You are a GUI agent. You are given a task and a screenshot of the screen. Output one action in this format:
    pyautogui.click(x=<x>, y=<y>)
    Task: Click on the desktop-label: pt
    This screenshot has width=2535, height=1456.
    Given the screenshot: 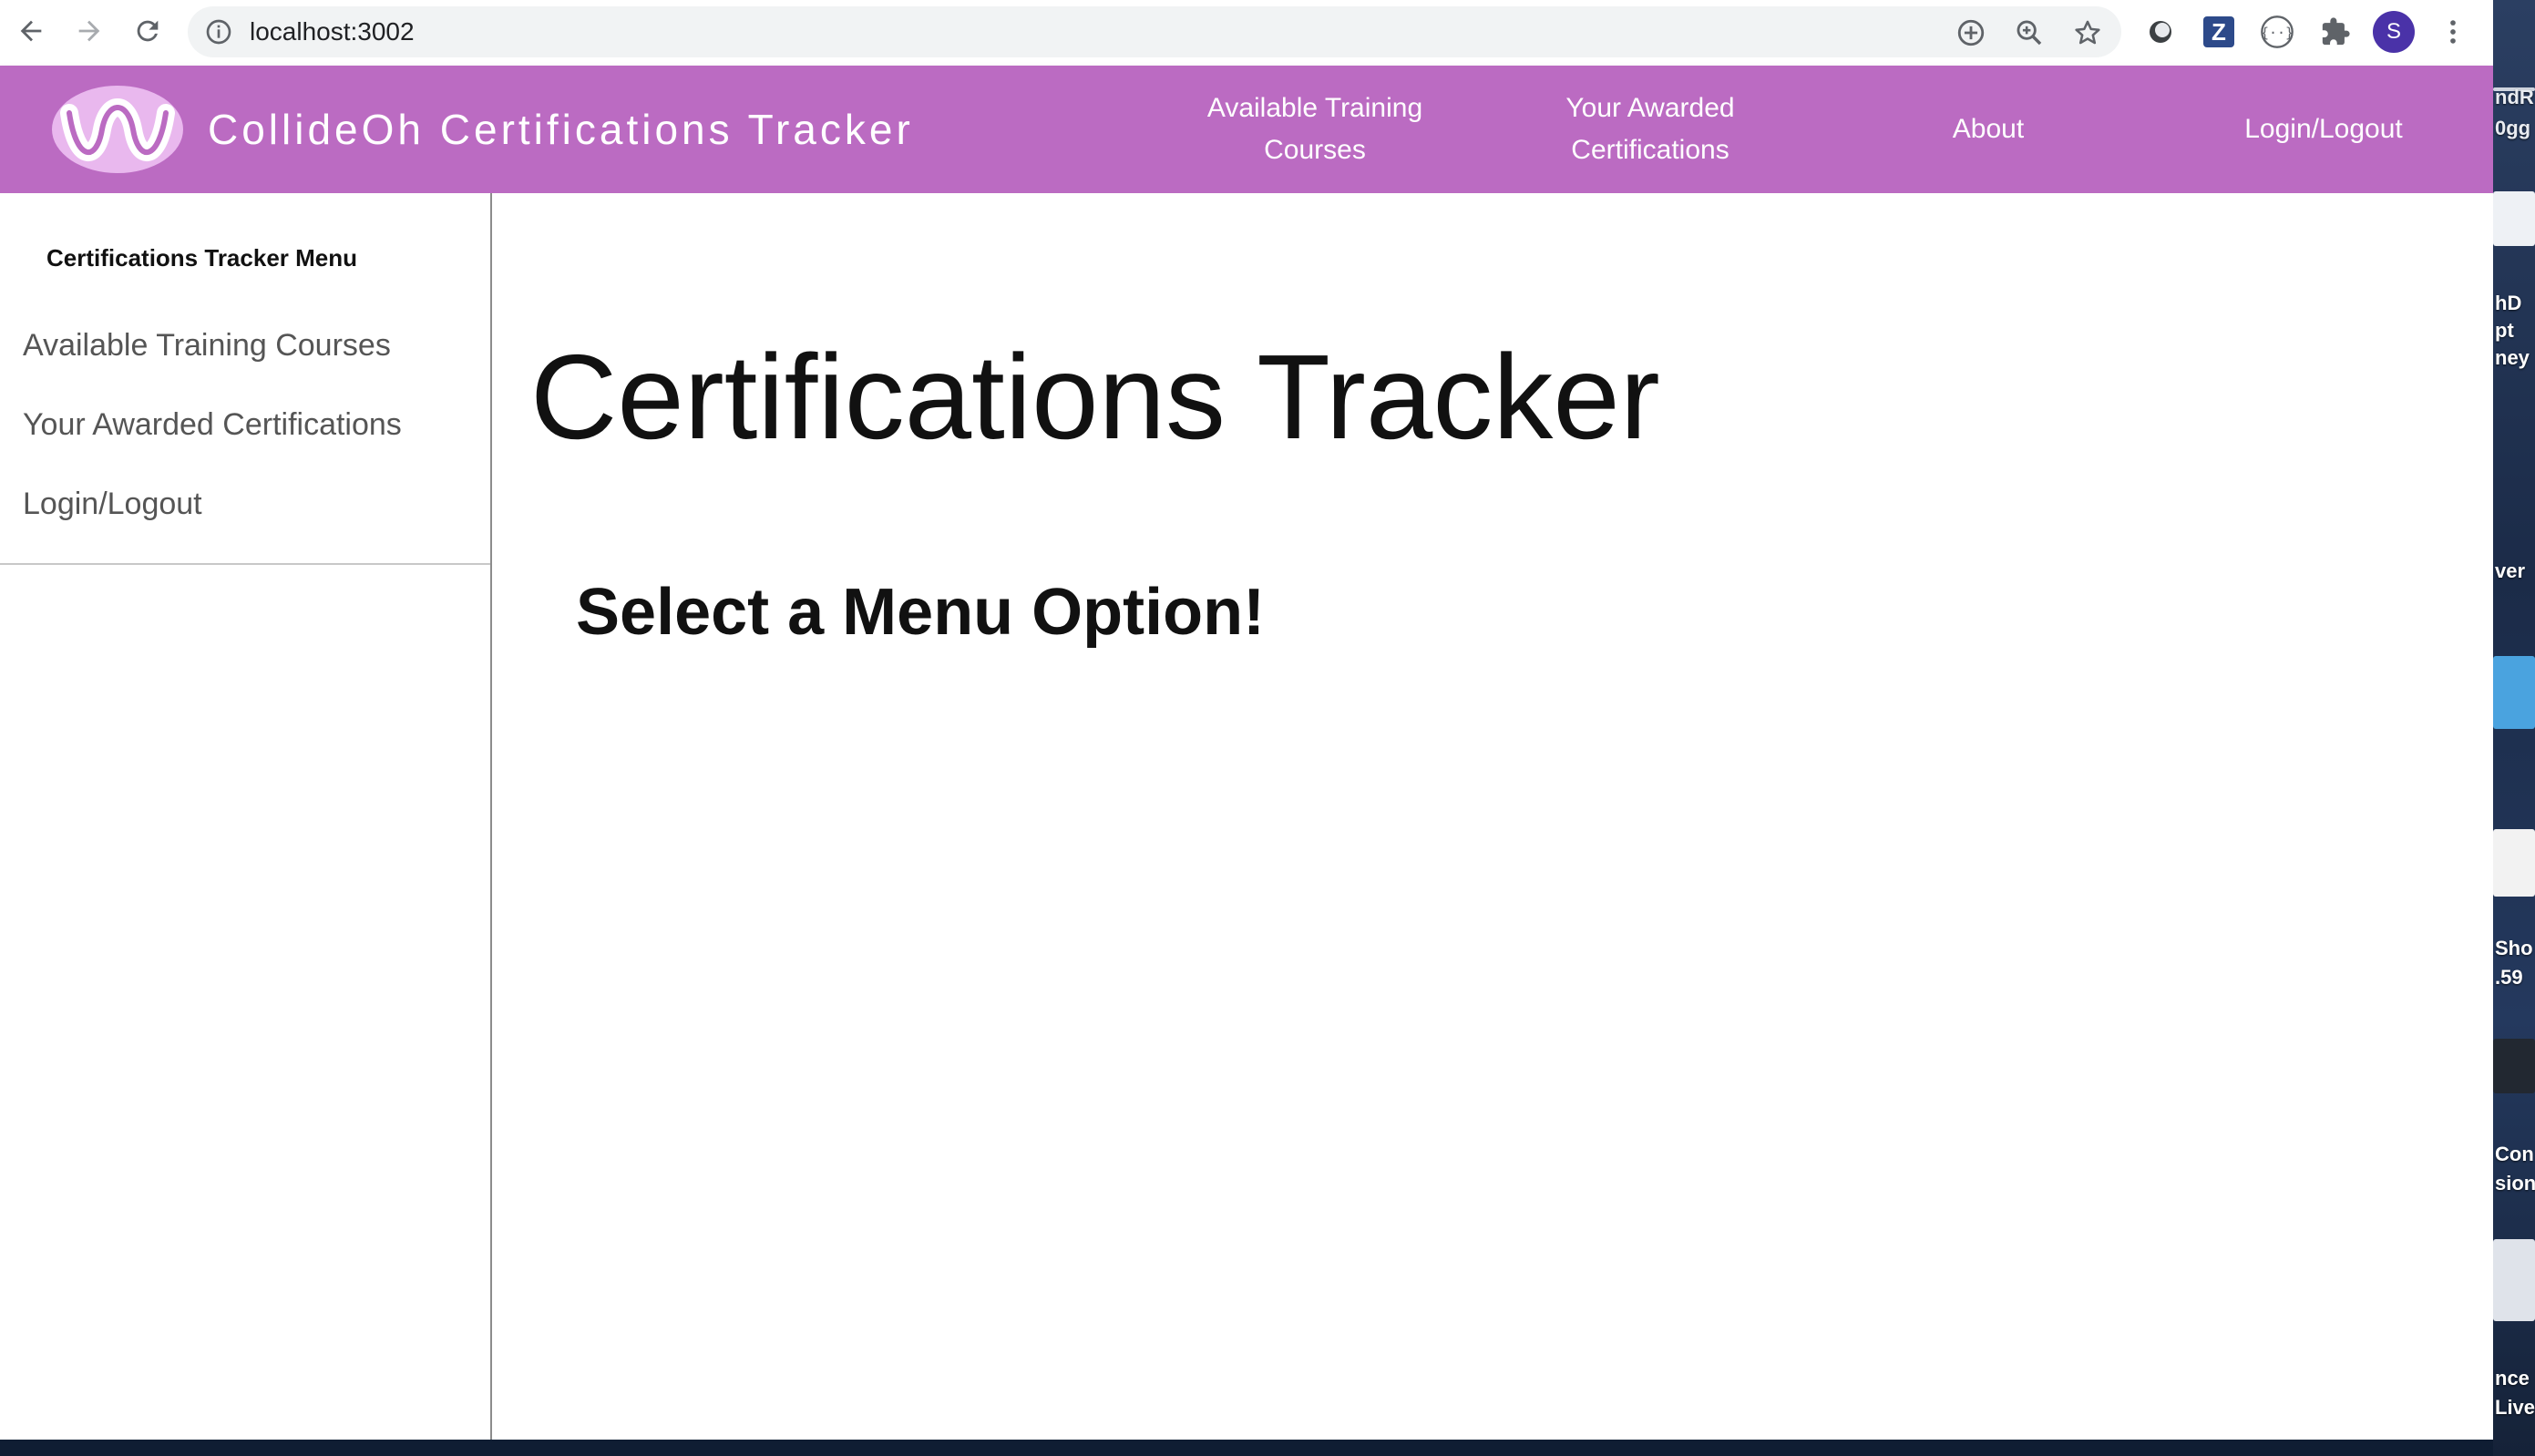 What is the action you would take?
    pyautogui.click(x=2504, y=330)
    